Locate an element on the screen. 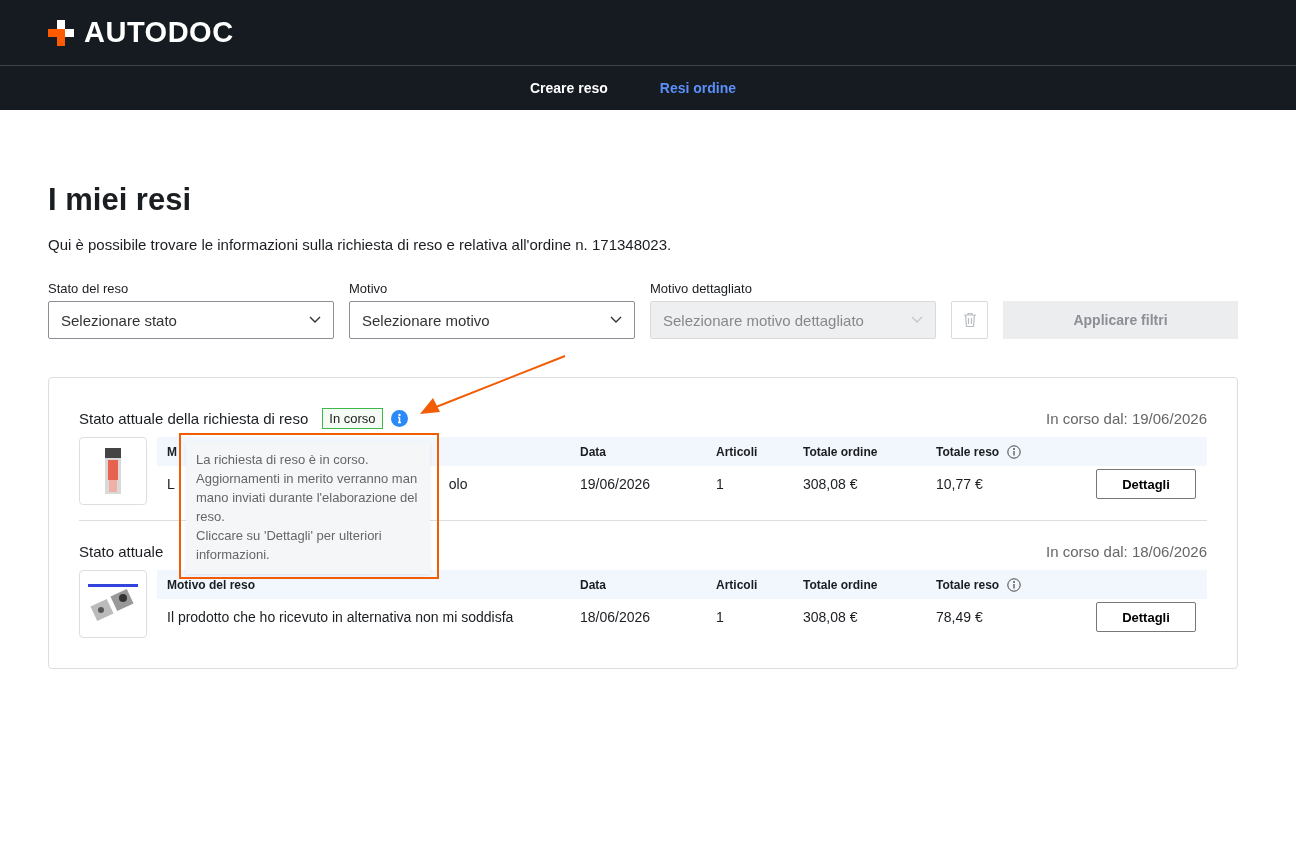 The width and height of the screenshot is (1296, 859). tooltip-text: La richiesta di reso è in corso. Aggiornamenti in merito verranno man mano inviati durante l'elaborazione del reso. is located at coordinates (307, 488).